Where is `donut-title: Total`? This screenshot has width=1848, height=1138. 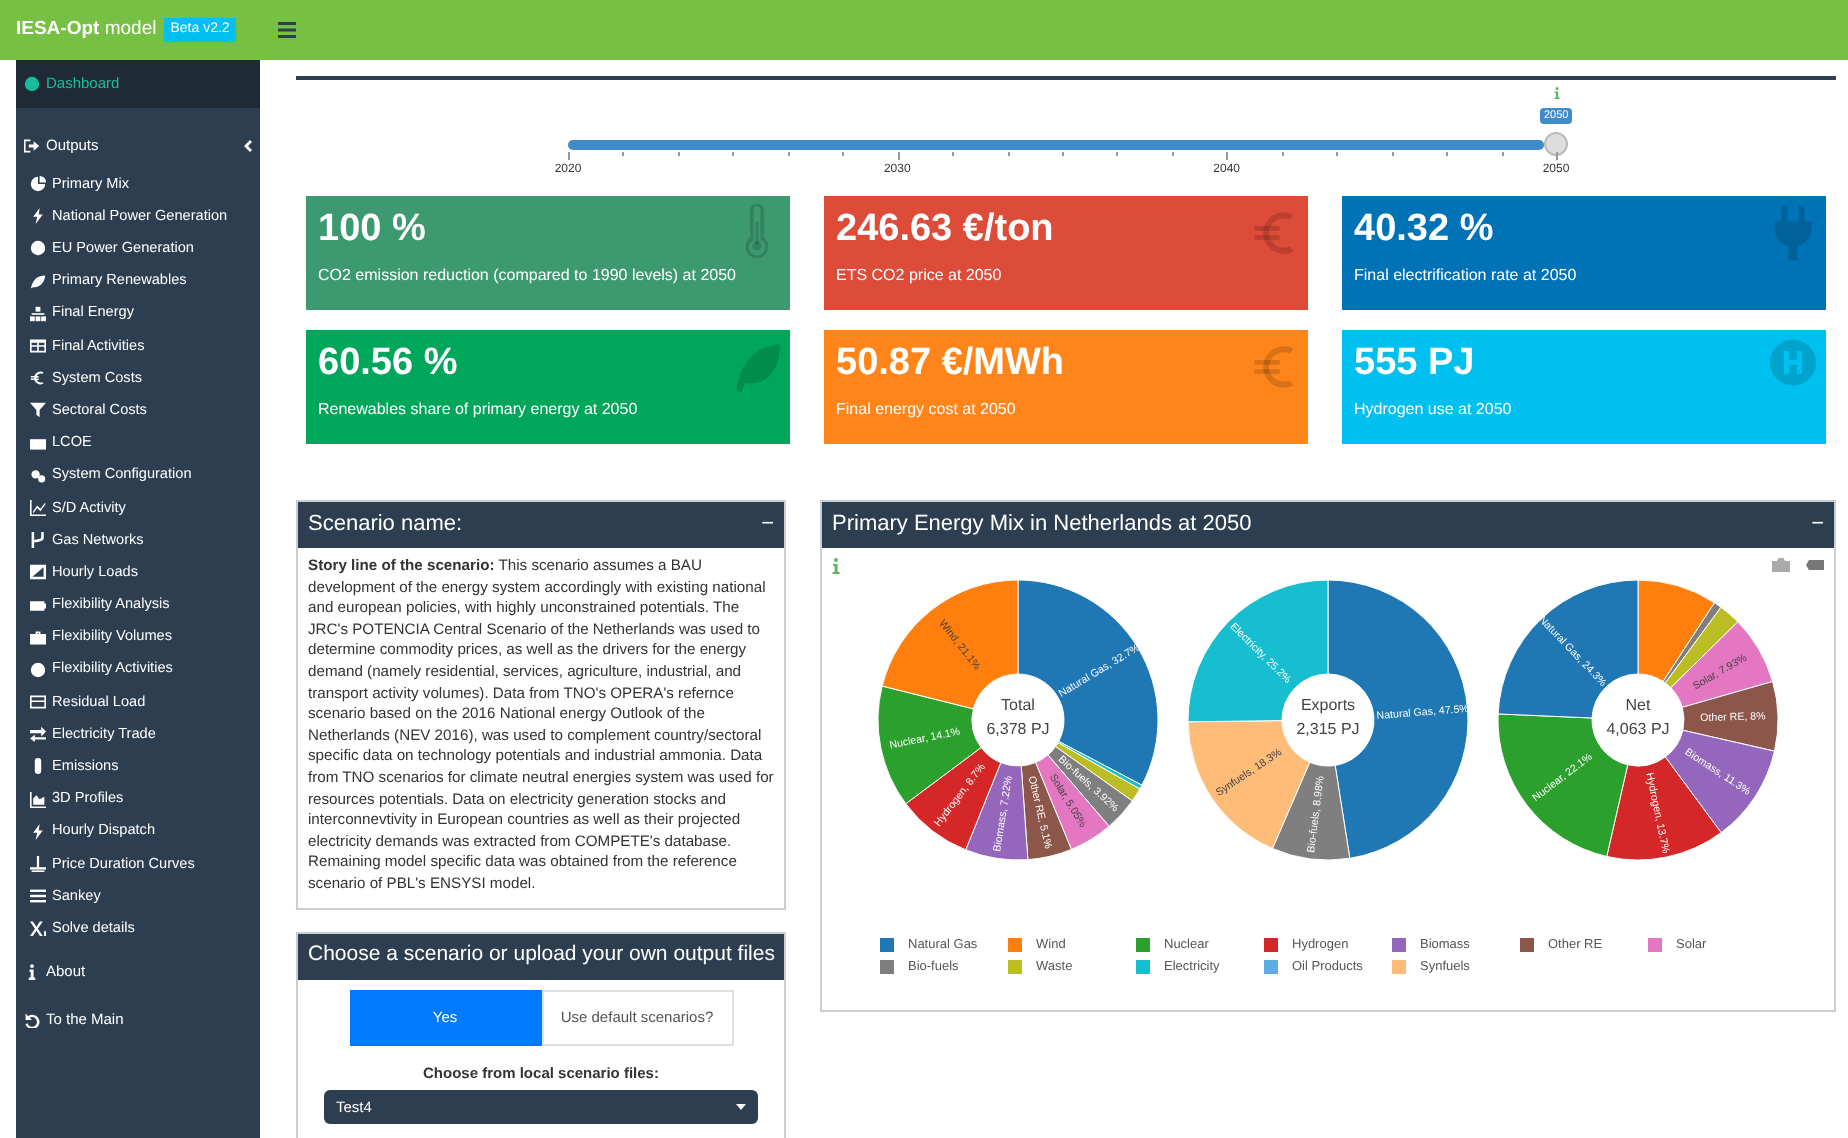
donut-title: Total is located at coordinates (1017, 705).